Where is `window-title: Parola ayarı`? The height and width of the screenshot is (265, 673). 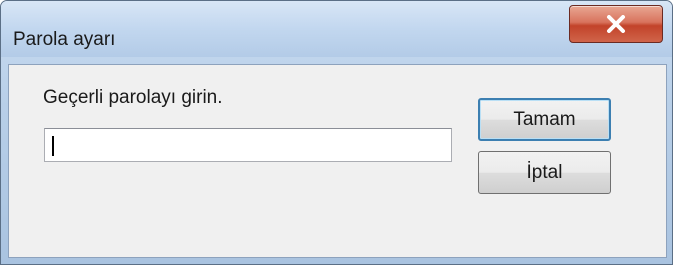 window-title: Parola ayarı is located at coordinates (64, 39).